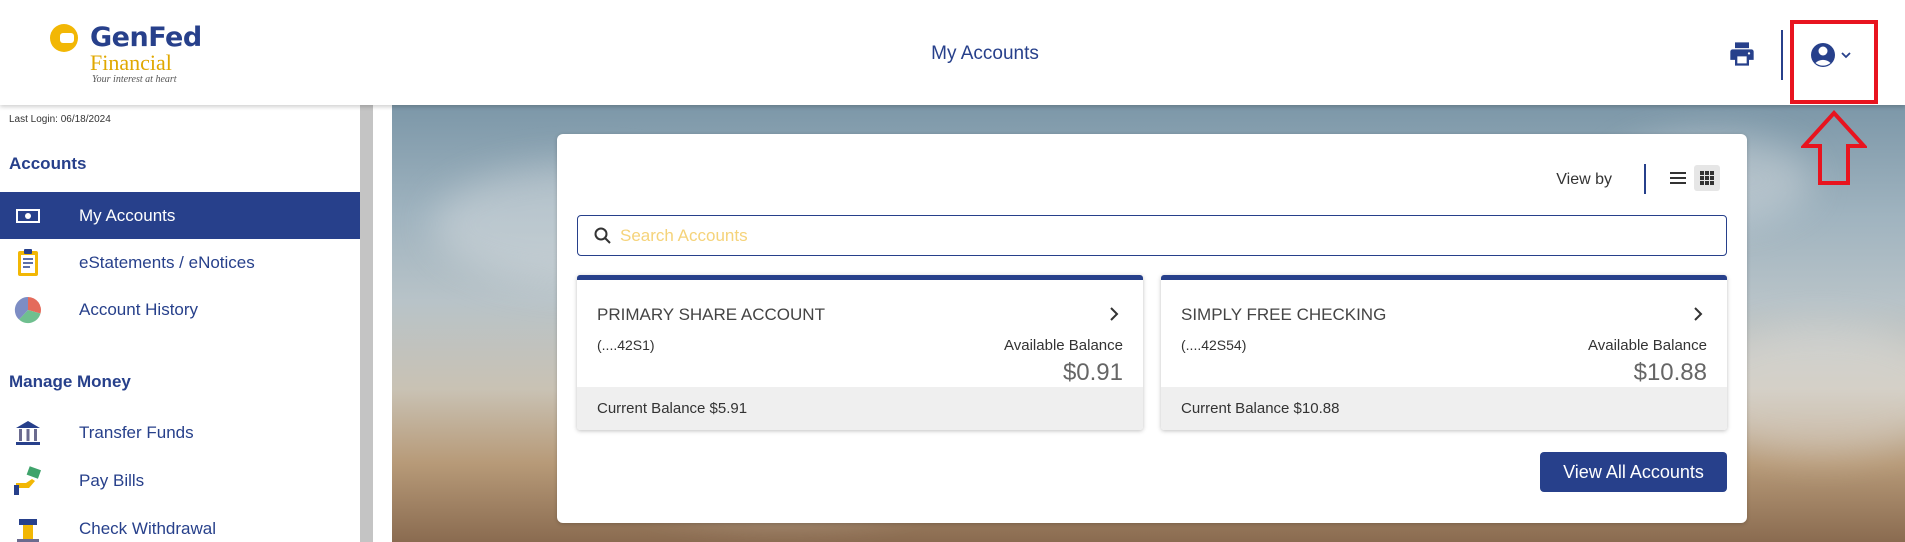 This screenshot has height=542, width=1905. What do you see at coordinates (28, 216) in the screenshot?
I see `money-icon` at bounding box center [28, 216].